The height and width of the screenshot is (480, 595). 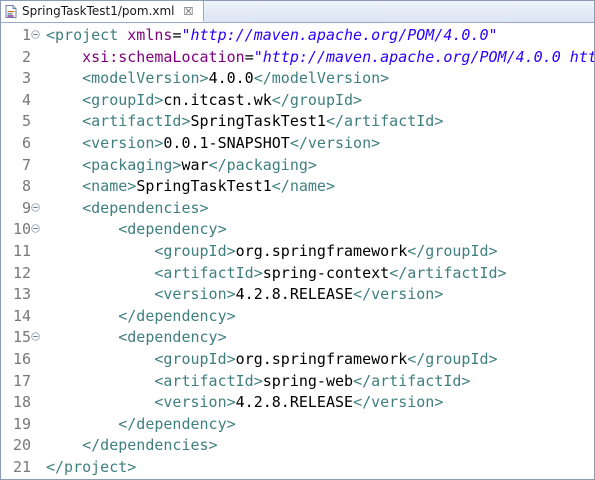 I want to click on code-content: <artifactId>spring-web</artifactId>, so click(x=258, y=382).